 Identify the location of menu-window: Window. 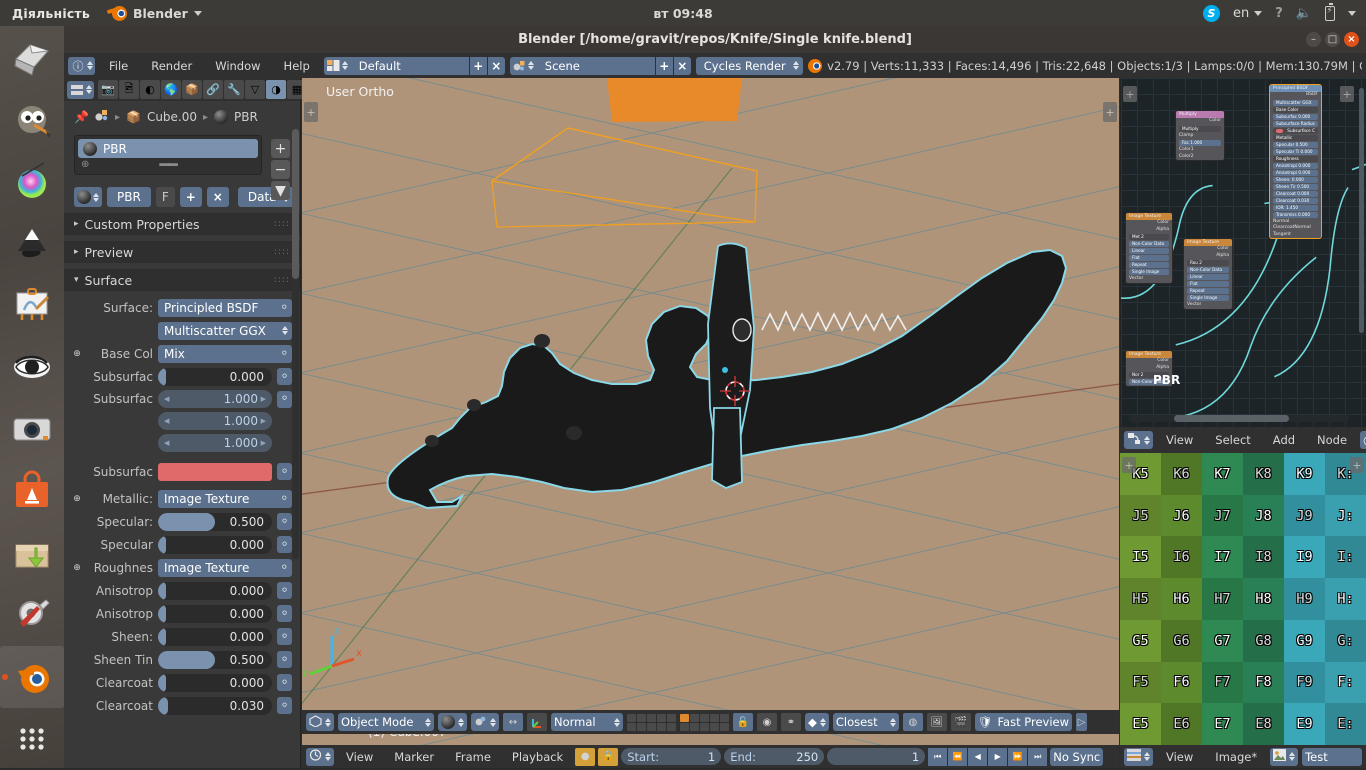
(237, 66).